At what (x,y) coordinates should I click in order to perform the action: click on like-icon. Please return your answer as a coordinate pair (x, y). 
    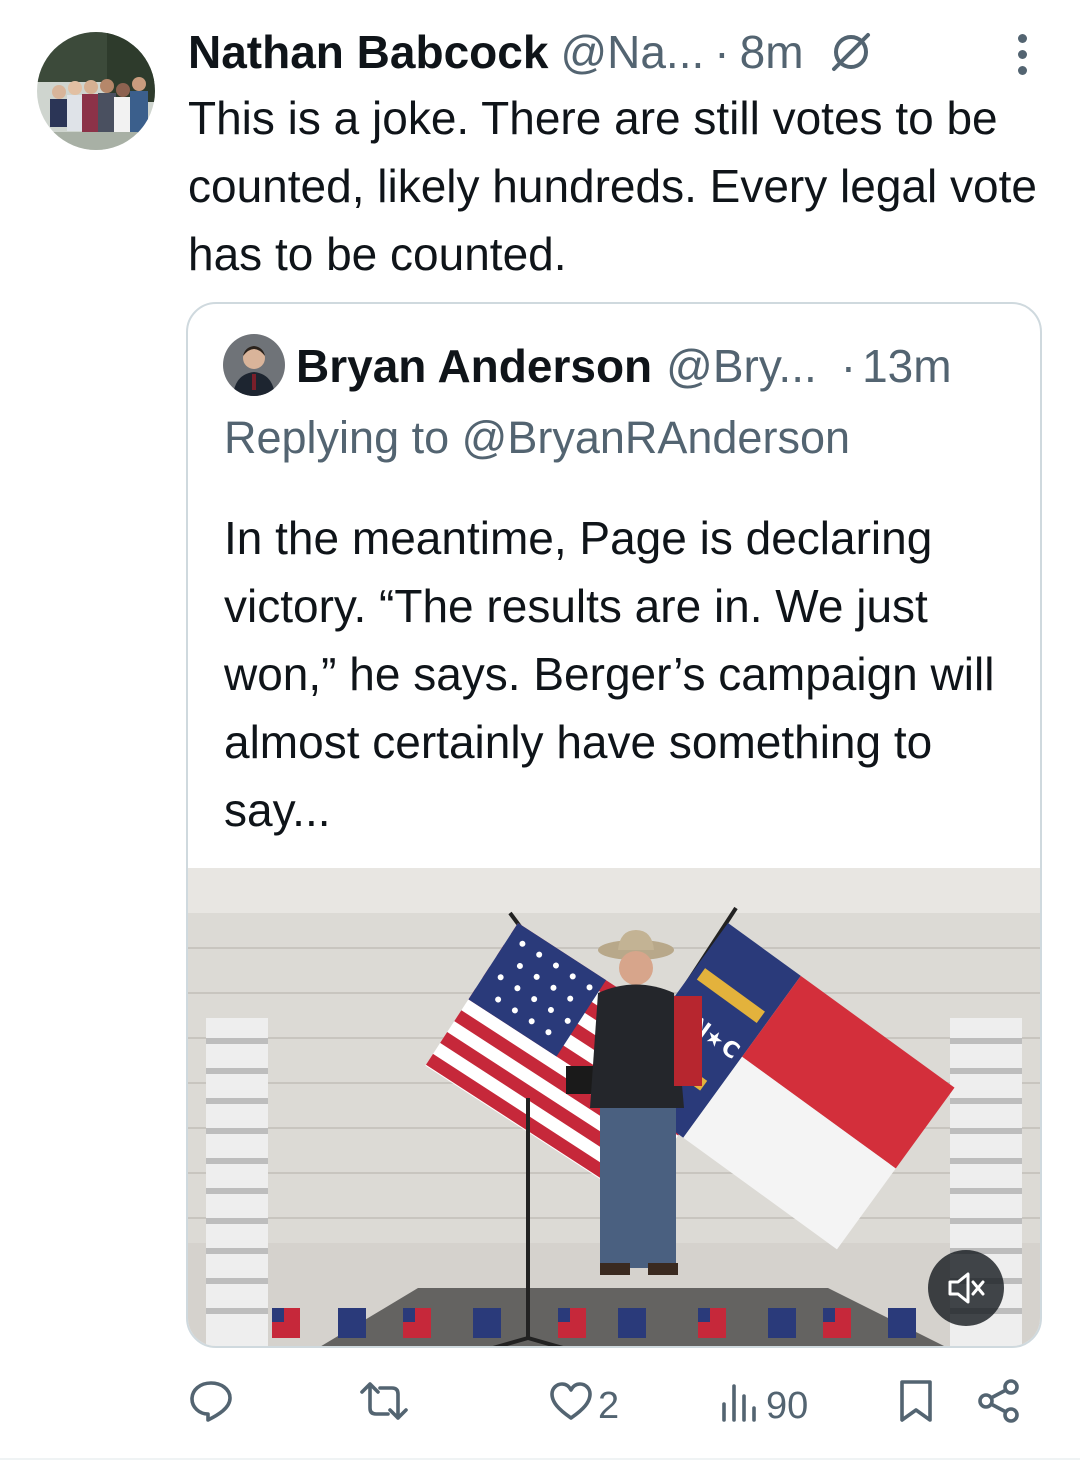
    Looking at the image, I should click on (571, 1406).